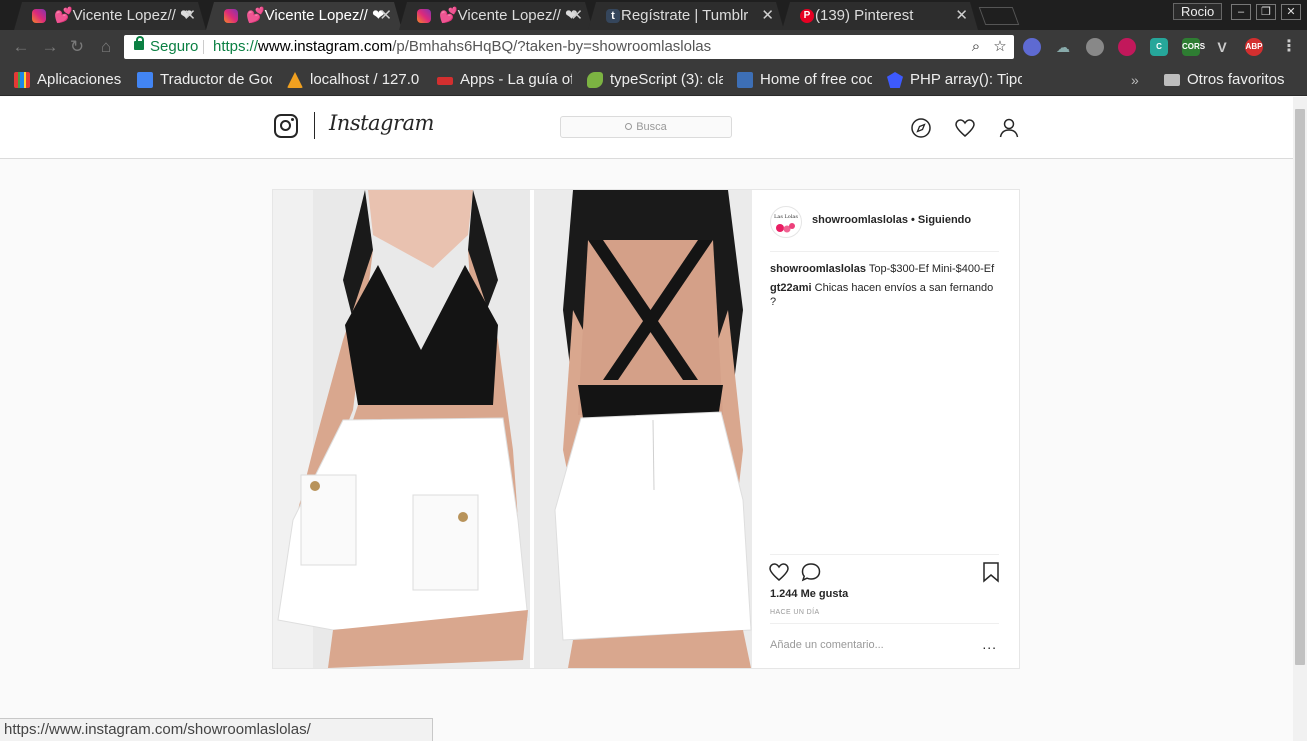 This screenshot has width=1307, height=741. Describe the element at coordinates (745, 80) in the screenshot. I see `code-home-icon` at that location.